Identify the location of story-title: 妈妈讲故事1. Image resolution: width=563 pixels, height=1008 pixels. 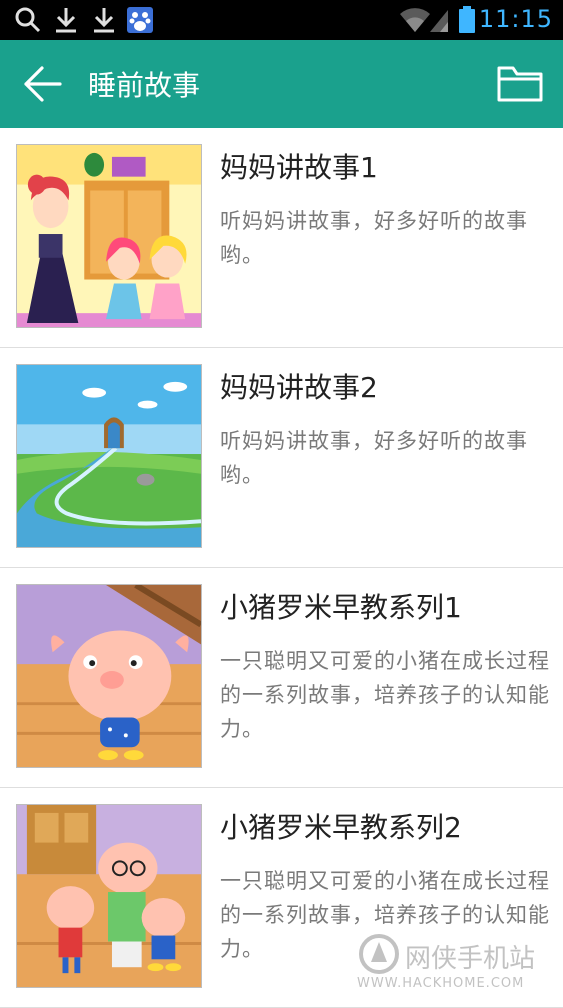
(299, 167).